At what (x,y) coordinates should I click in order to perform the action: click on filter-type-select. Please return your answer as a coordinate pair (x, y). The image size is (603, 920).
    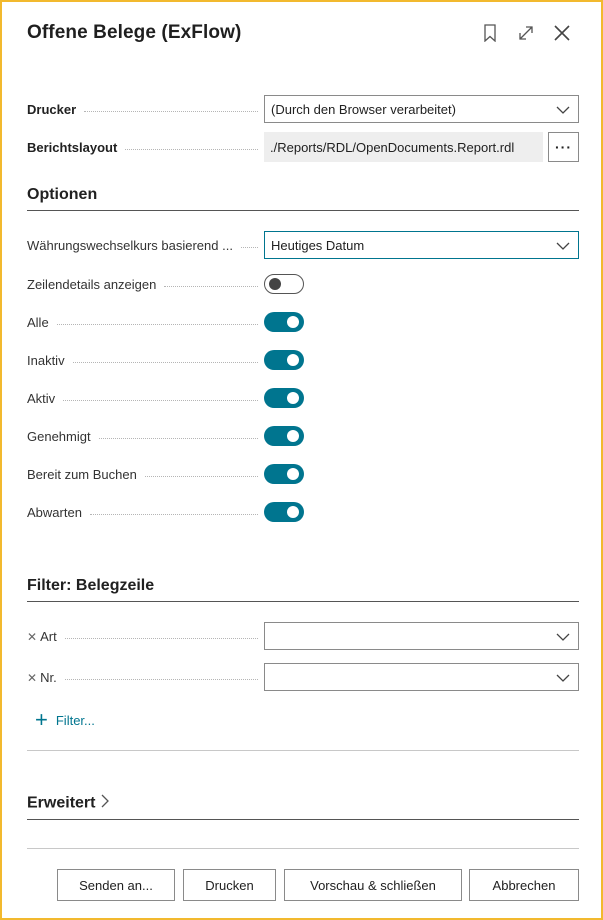
    Looking at the image, I should click on (421, 636).